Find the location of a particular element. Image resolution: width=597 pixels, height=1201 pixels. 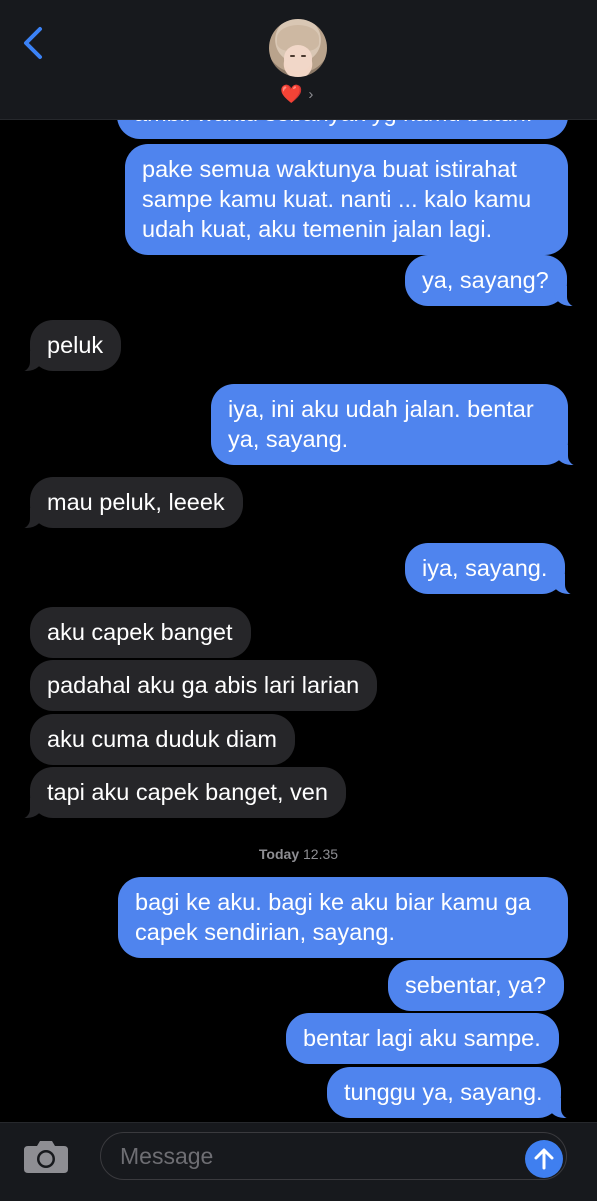

message-bubble-outgoing: iya, sayang. is located at coordinates (490, 569).